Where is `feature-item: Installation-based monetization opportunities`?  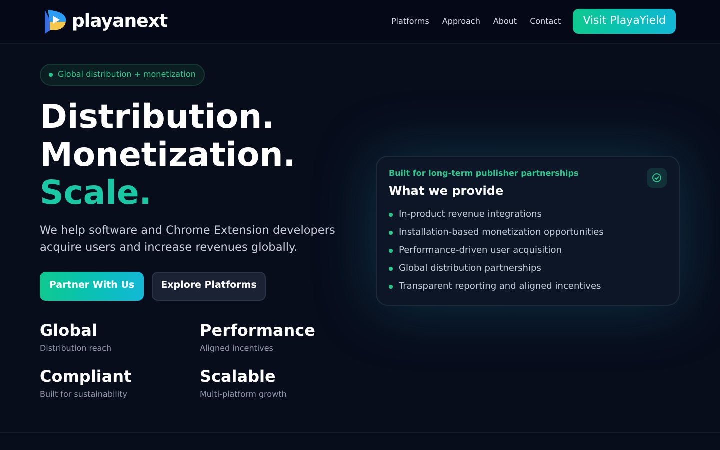 feature-item: Installation-based monetization opportunities is located at coordinates (501, 233).